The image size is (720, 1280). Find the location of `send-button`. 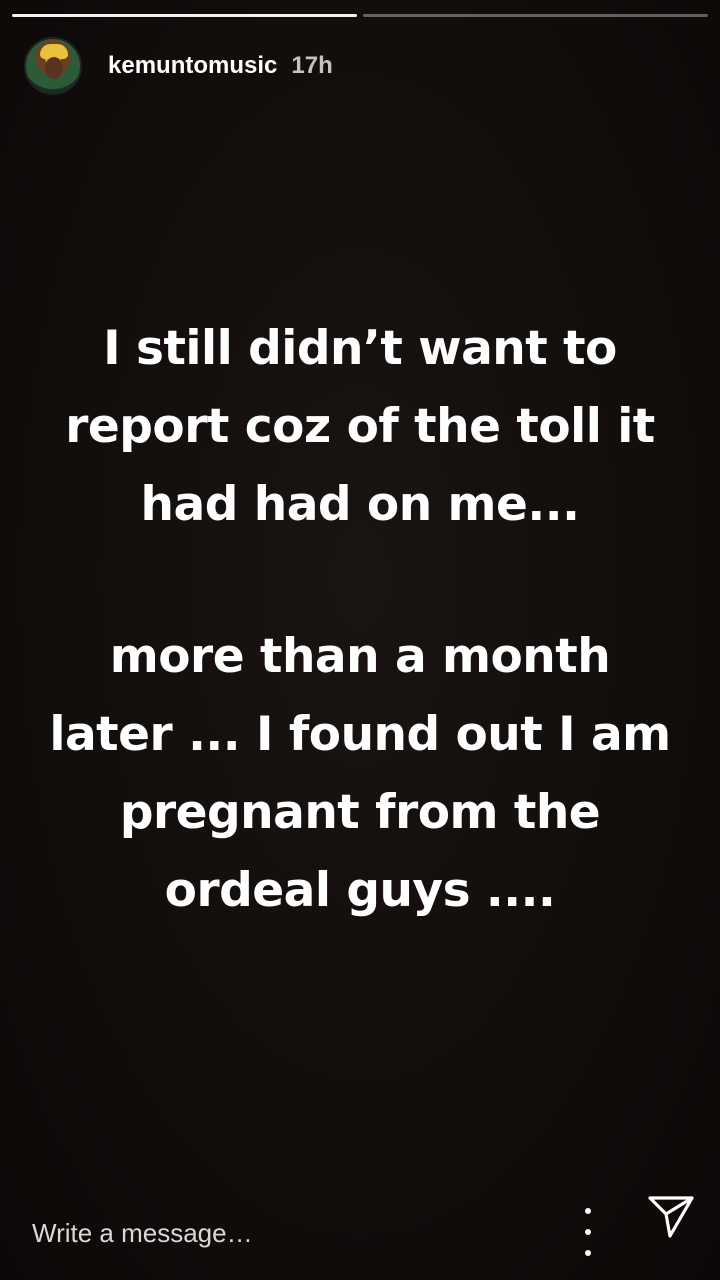

send-button is located at coordinates (671, 1217).